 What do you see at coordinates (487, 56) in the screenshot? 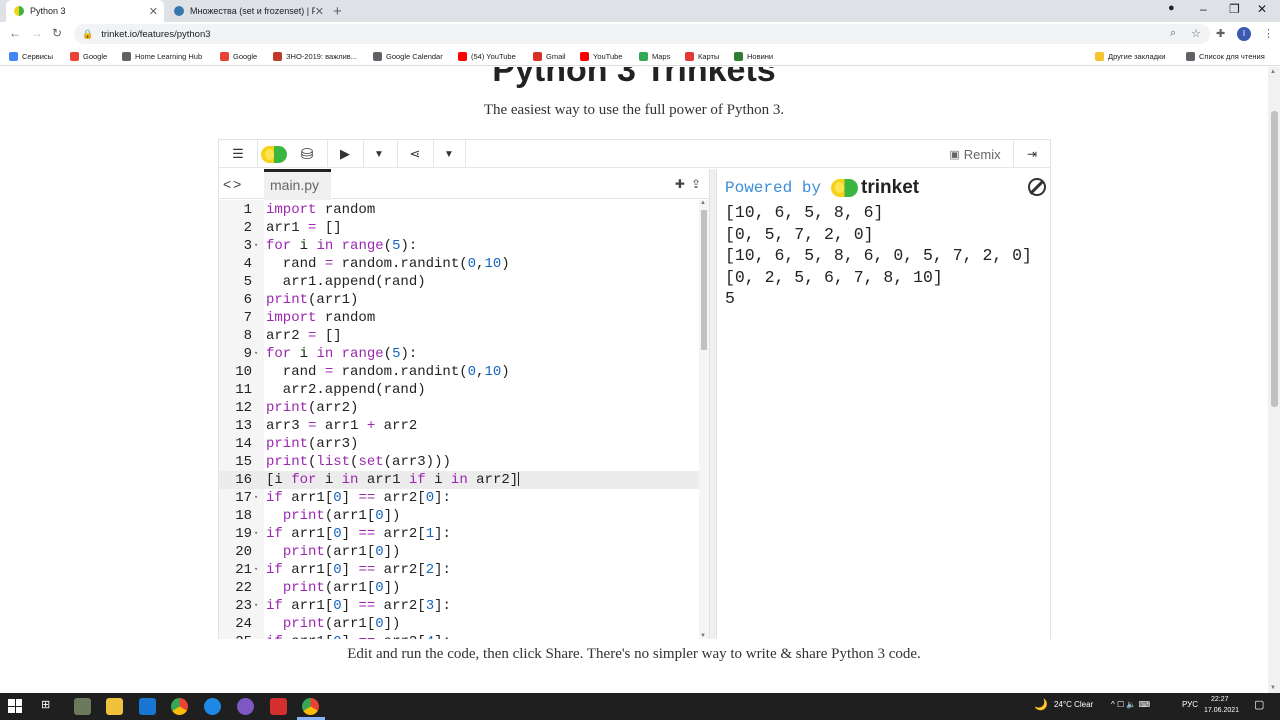
I see `bookmark-youtube-54: (54) YouTube` at bounding box center [487, 56].